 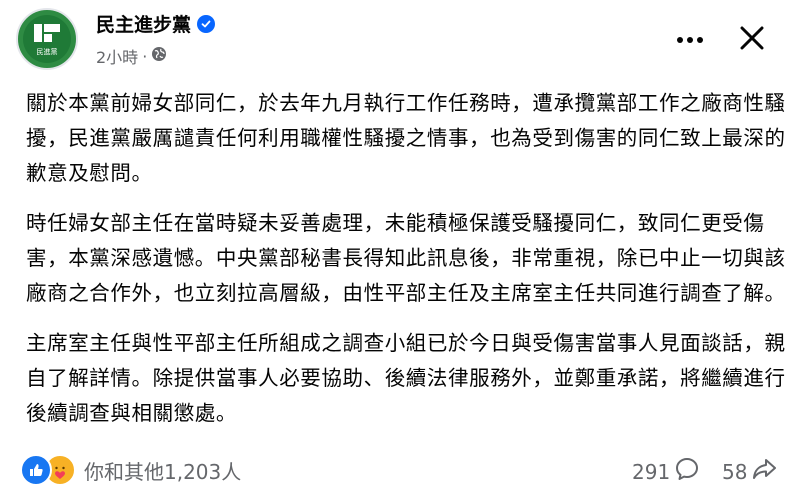 What do you see at coordinates (749, 471) in the screenshot?
I see `shares-count-button: 58` at bounding box center [749, 471].